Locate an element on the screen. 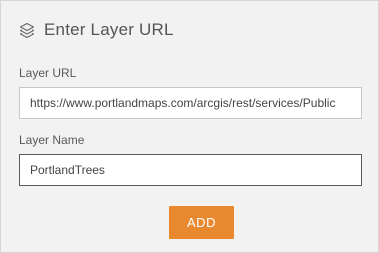 The image size is (379, 253). layer-name-label: Layer Name is located at coordinates (52, 140).